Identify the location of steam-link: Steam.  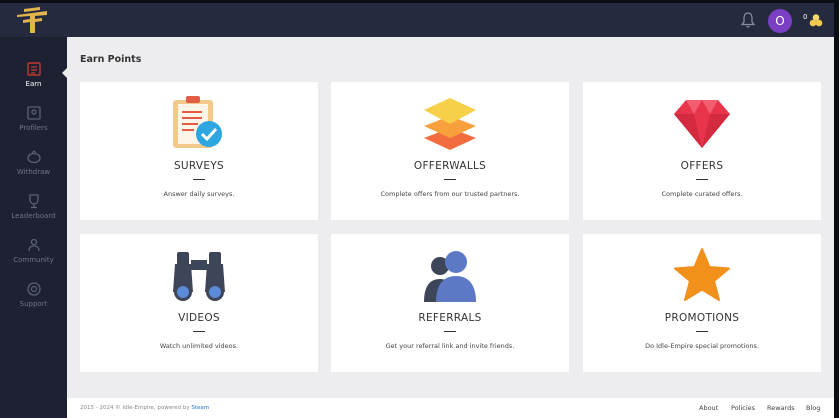
(200, 408).